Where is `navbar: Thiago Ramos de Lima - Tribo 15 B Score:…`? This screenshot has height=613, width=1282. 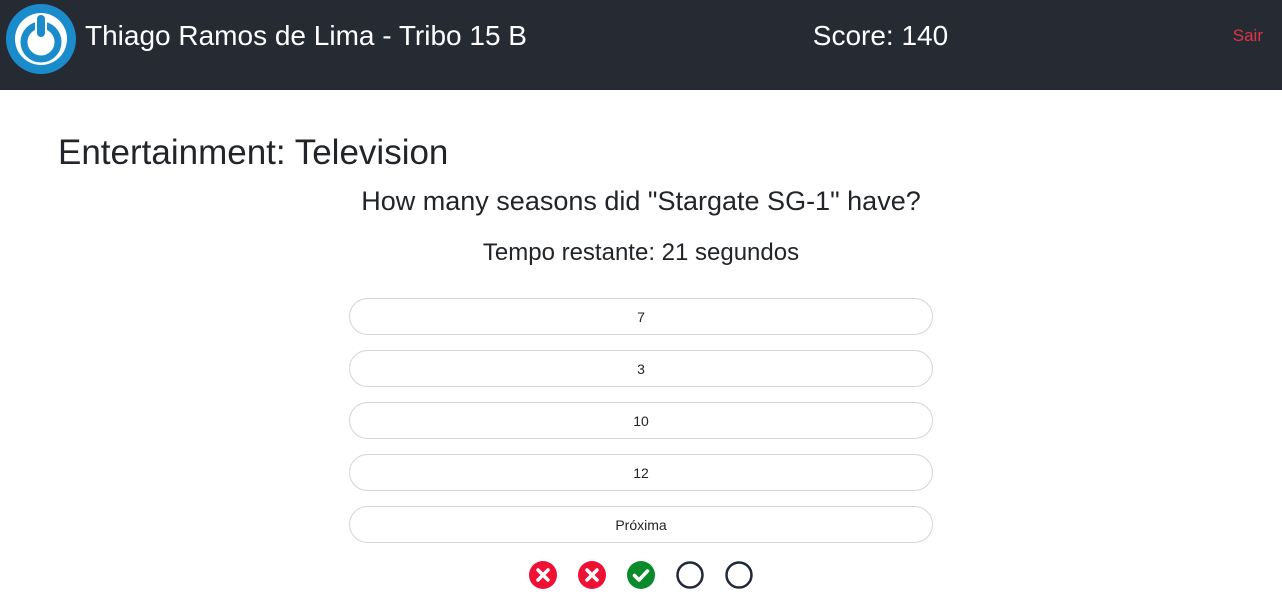
navbar: Thiago Ramos de Lima - Tribo 15 B Score:… is located at coordinates (641, 45).